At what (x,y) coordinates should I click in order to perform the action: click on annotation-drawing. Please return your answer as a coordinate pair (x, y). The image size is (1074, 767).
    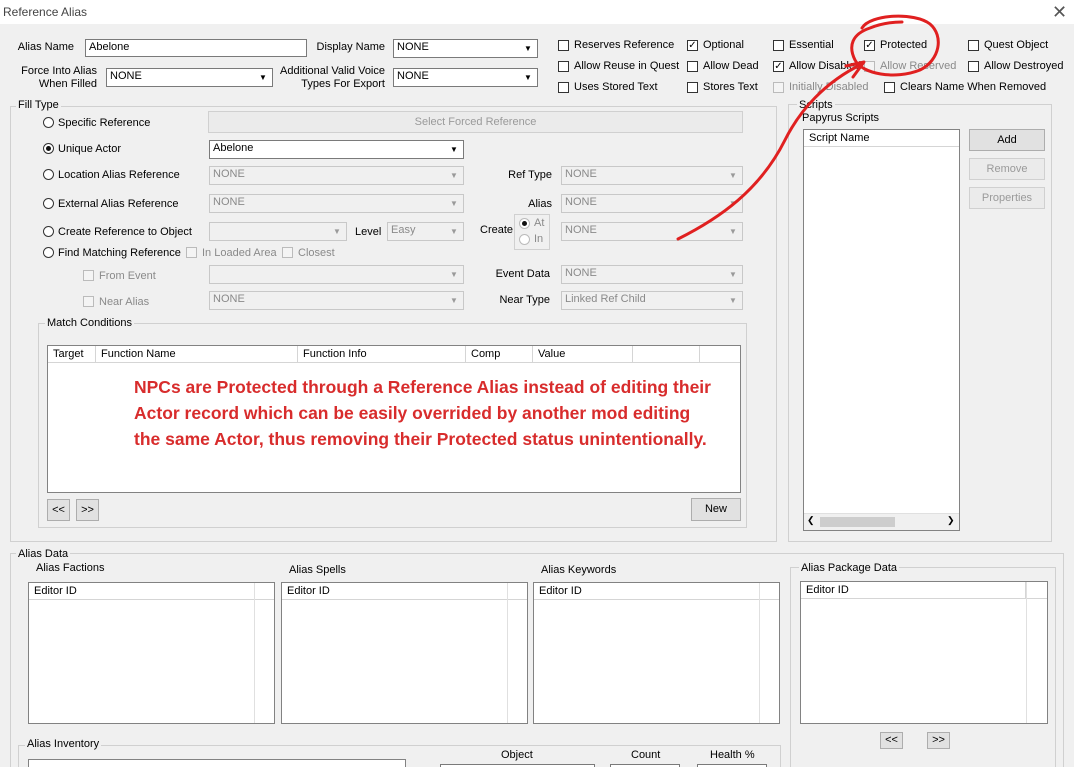
    Looking at the image, I should click on (808, 127).